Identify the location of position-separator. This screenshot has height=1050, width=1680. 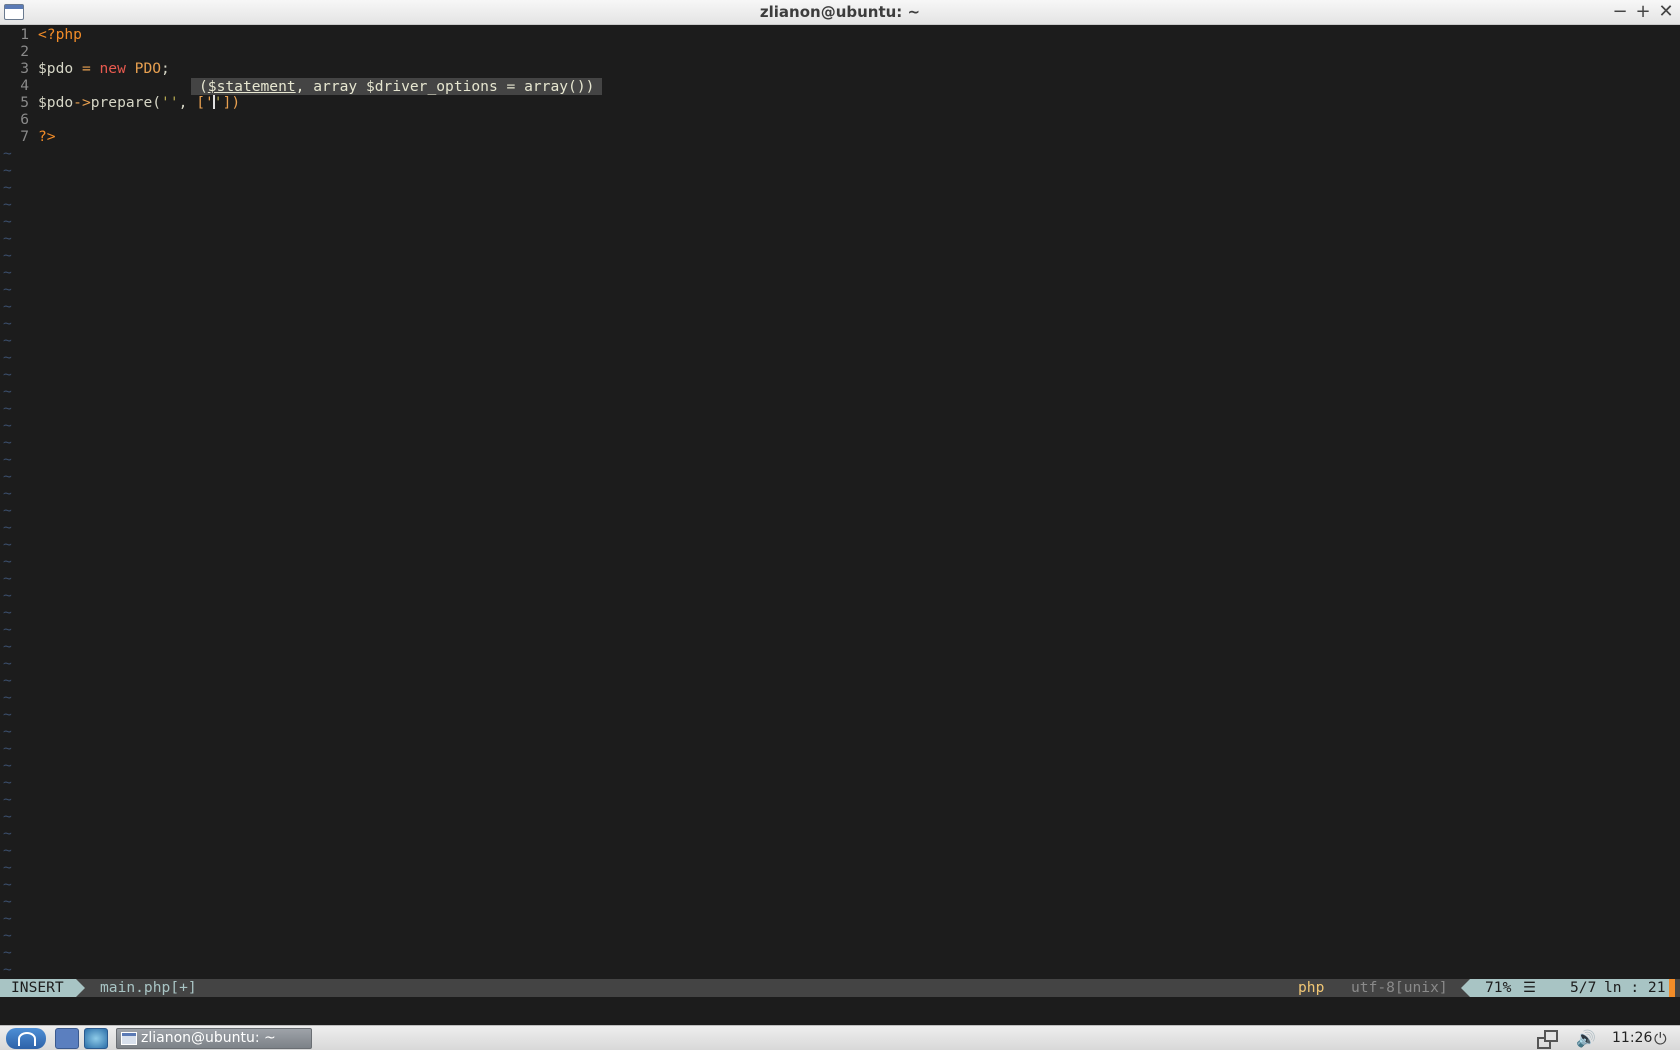
(1465, 988).